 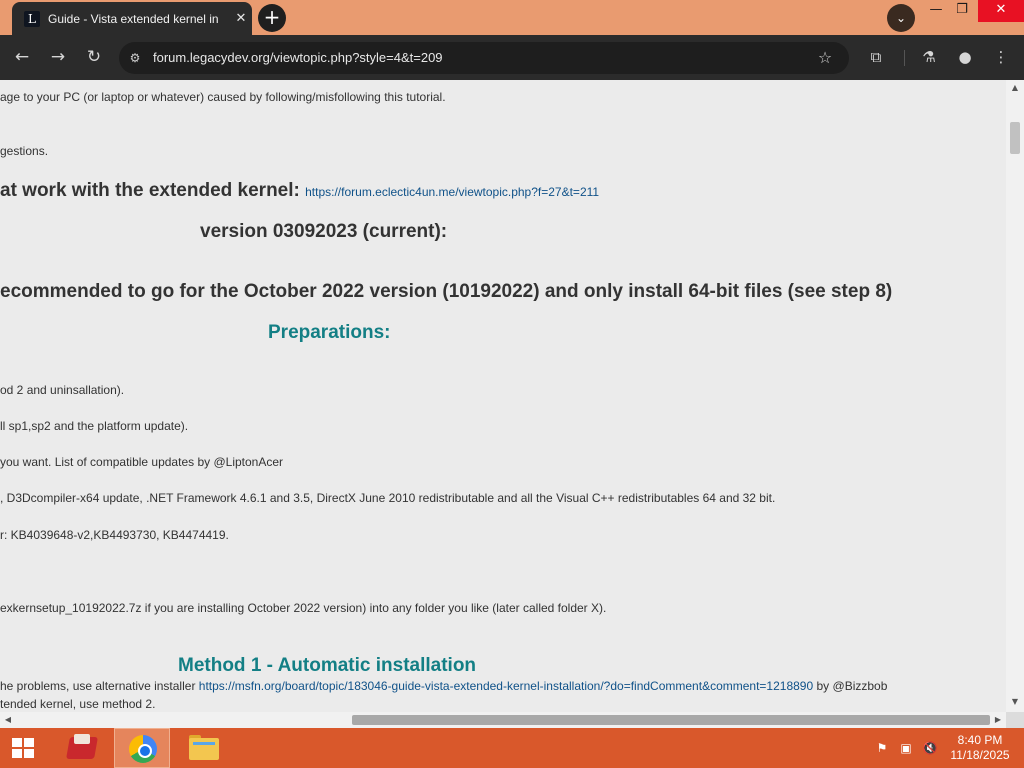 I want to click on method1-heading: Method 1 - Automatic installation, so click(x=327, y=665).